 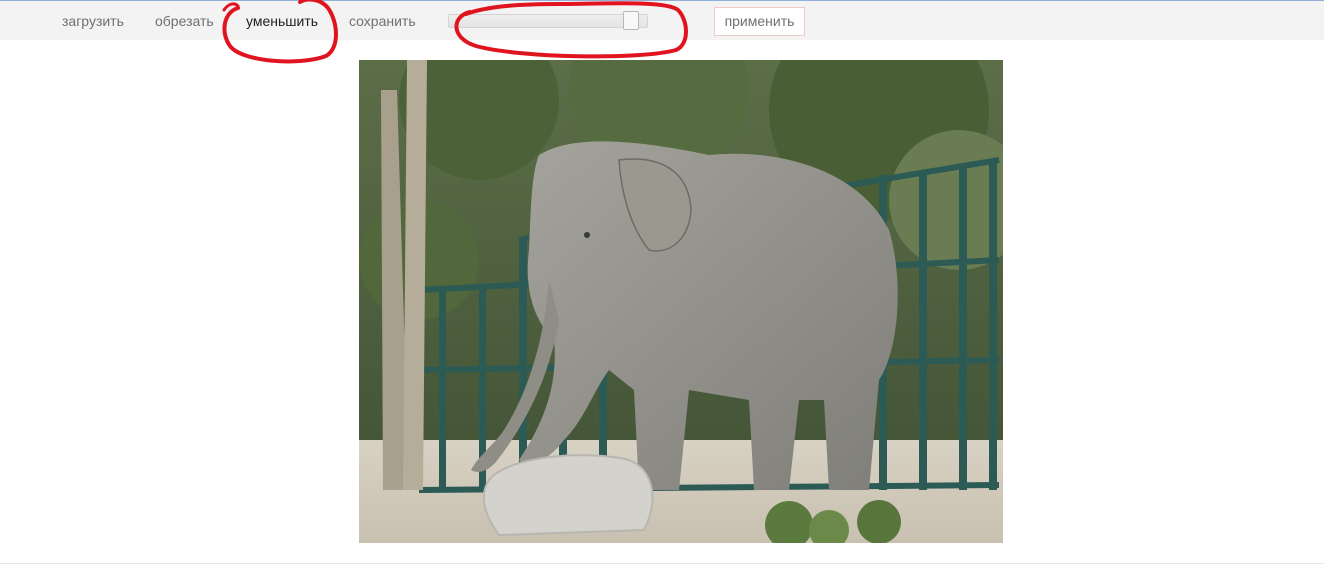 I want to click on apply-button: применить, so click(x=759, y=21).